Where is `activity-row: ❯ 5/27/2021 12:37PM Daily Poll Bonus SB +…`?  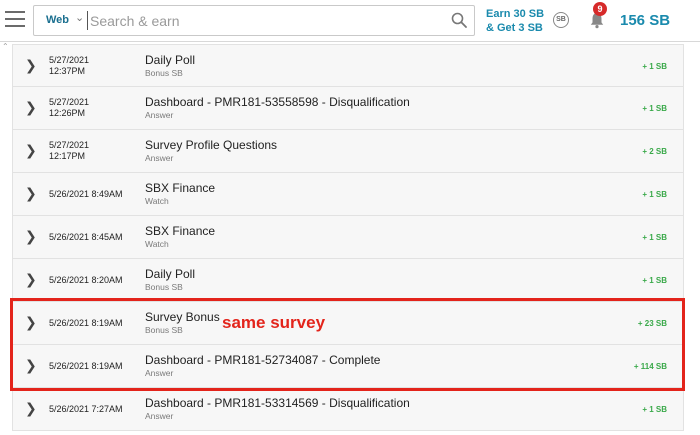
activity-row: ❯ 5/27/2021 12:37PM Daily Poll Bonus SB +… is located at coordinates (348, 65).